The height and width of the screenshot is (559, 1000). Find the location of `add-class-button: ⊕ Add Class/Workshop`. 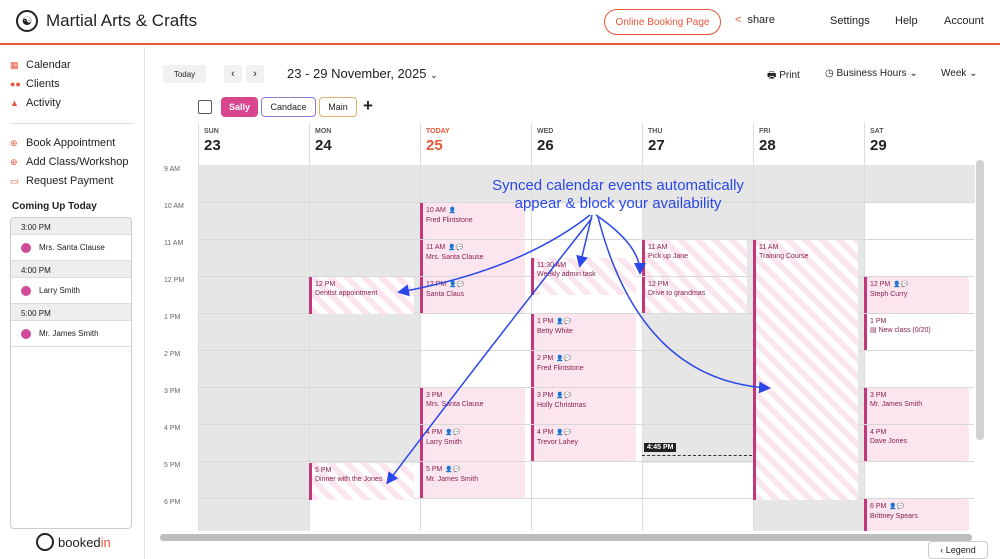

add-class-button: ⊕ Add Class/Workshop is located at coordinates (69, 162).